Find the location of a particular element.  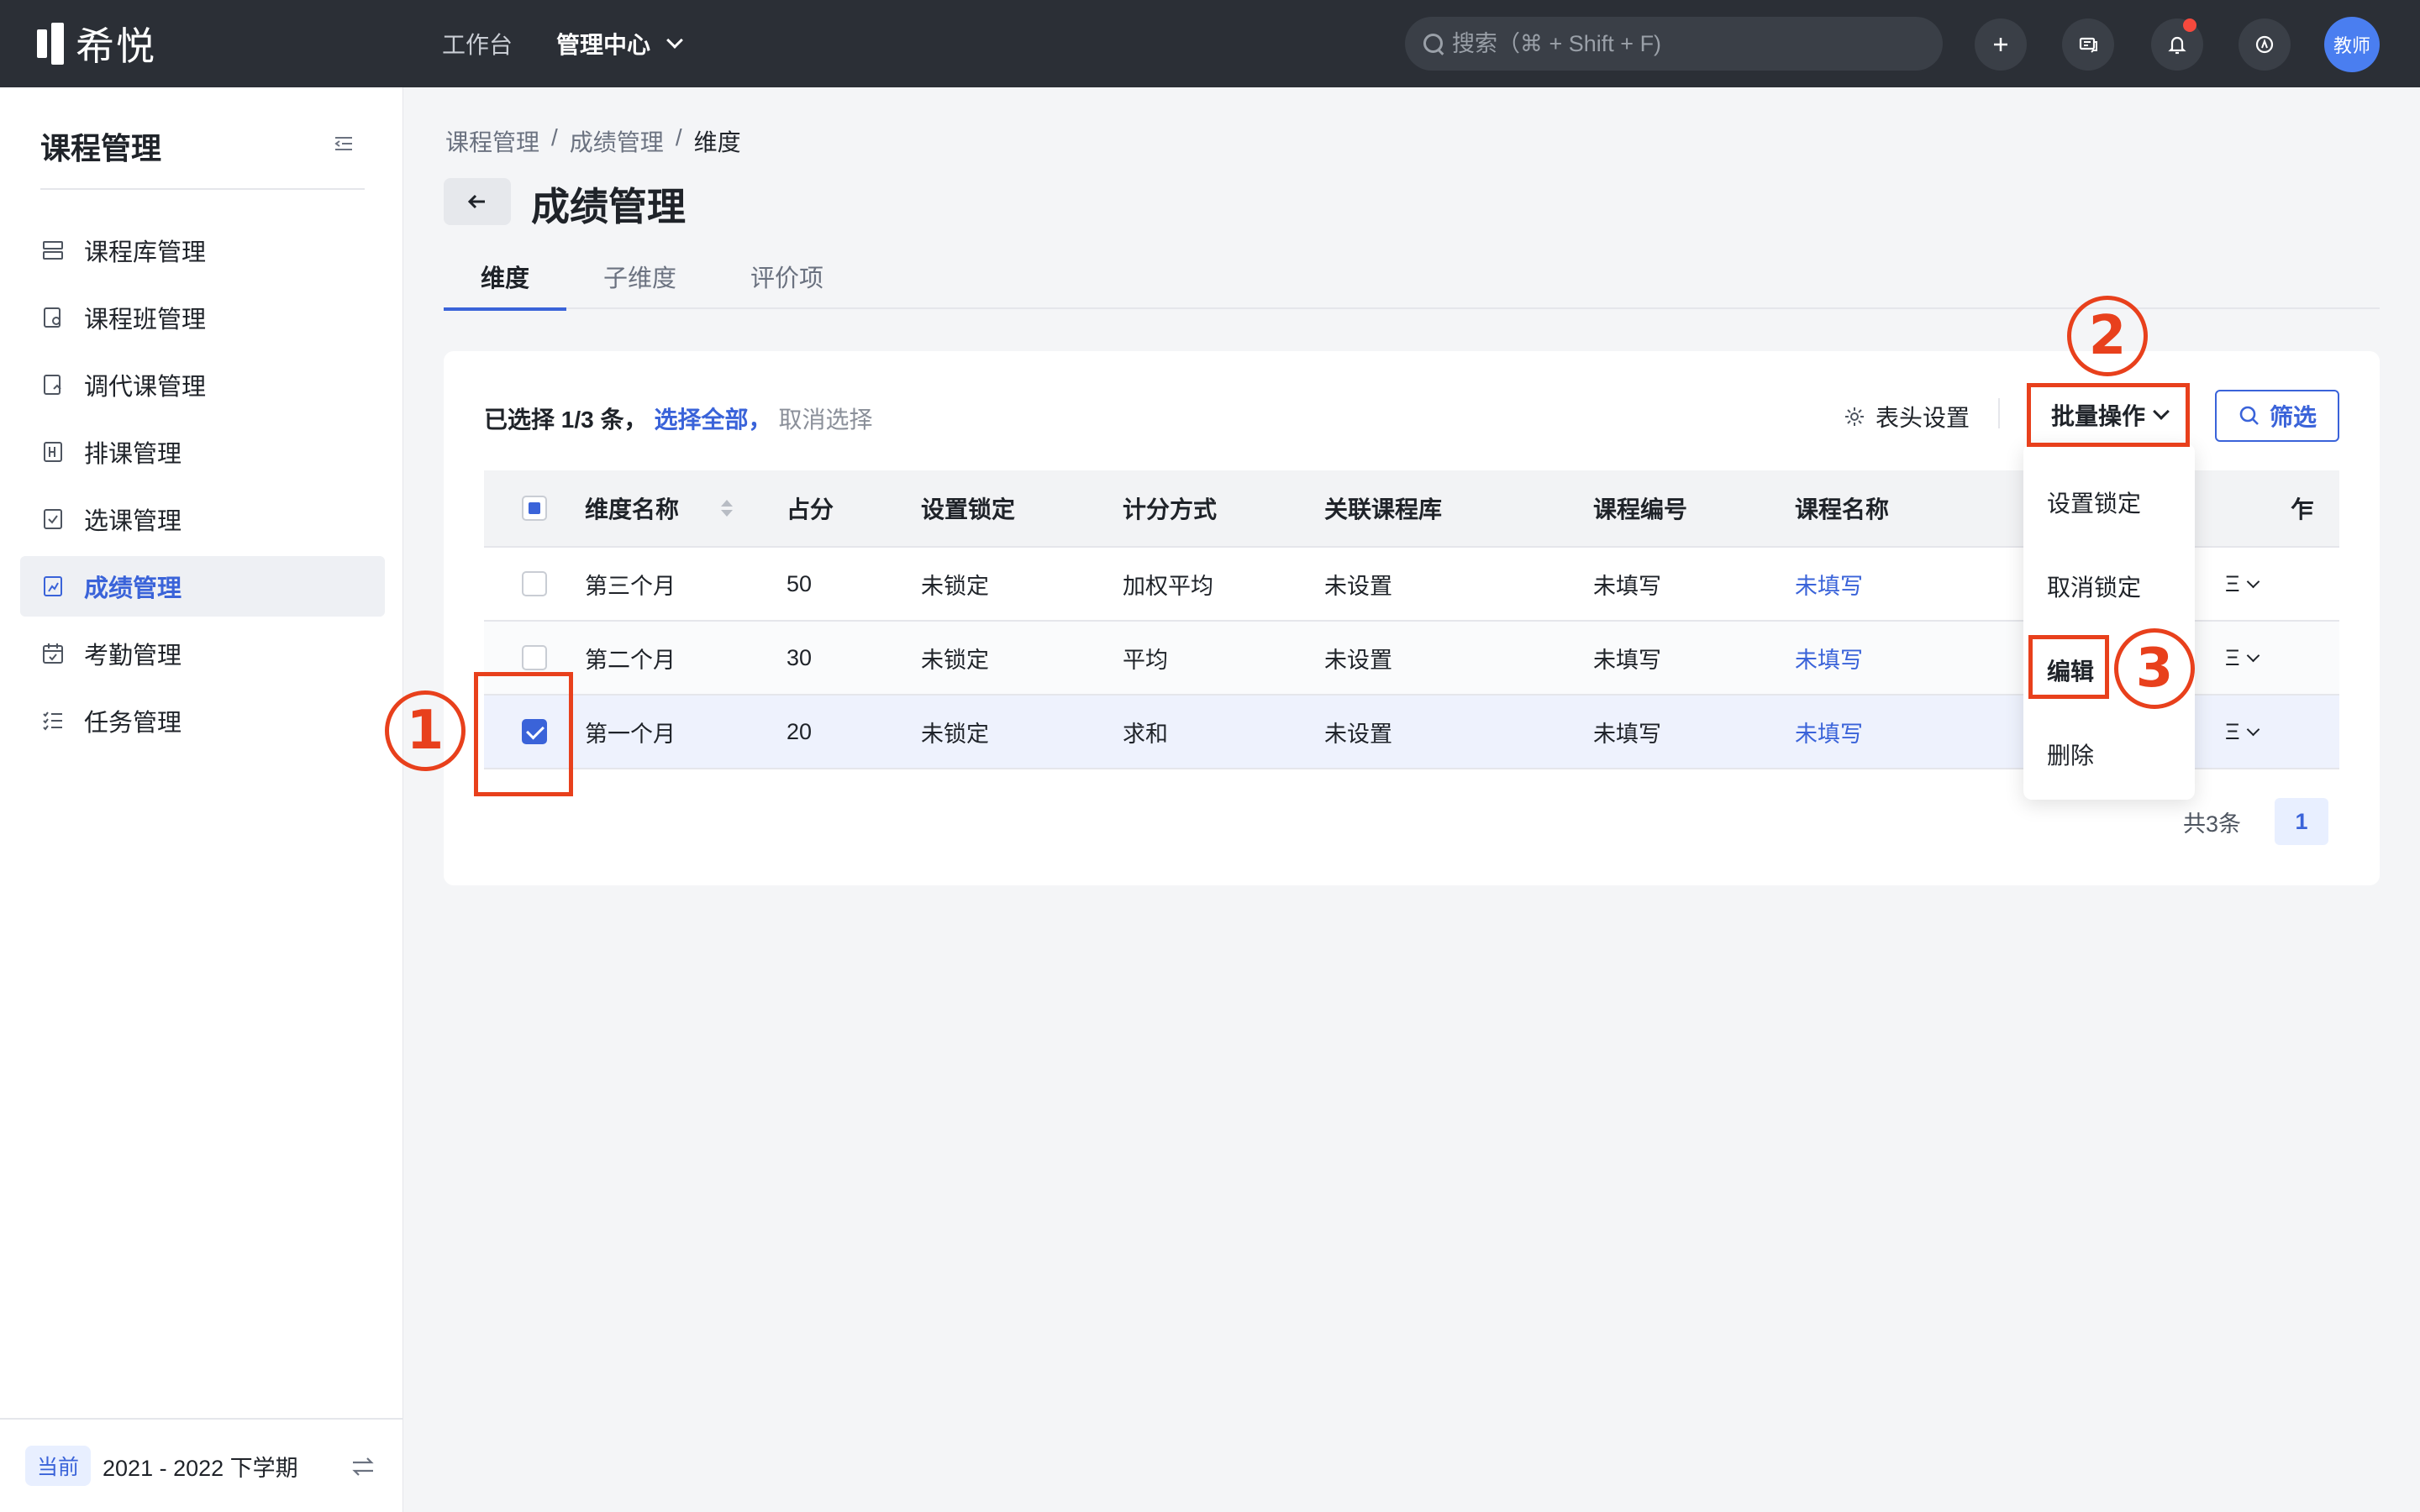

menu-item-delete: 删除 is located at coordinates (2109, 754).